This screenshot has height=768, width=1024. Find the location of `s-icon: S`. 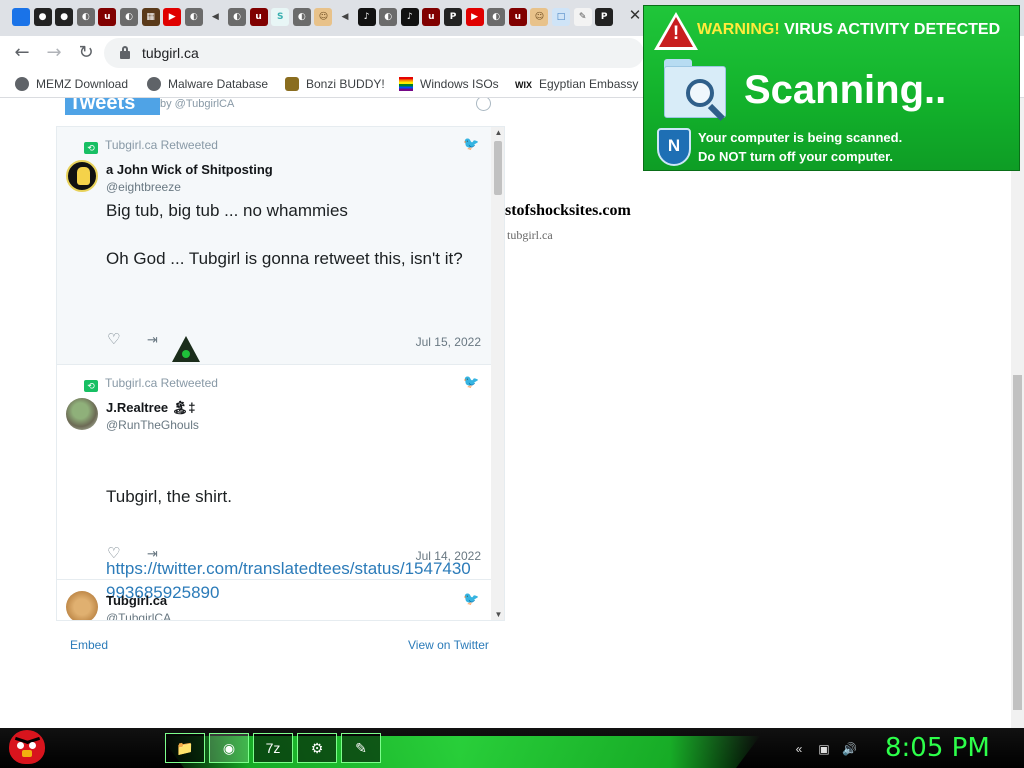

s-icon: S is located at coordinates (280, 17).